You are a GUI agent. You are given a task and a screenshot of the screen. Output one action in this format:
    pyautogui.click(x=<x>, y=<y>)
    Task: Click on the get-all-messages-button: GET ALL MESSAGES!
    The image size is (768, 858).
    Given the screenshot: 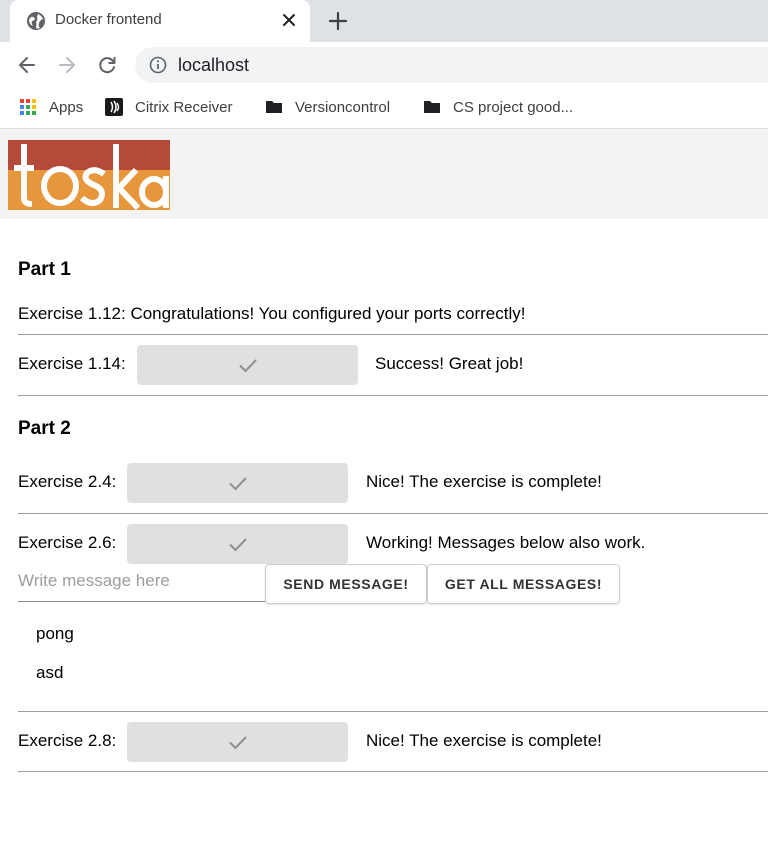 What is the action you would take?
    pyautogui.click(x=523, y=584)
    